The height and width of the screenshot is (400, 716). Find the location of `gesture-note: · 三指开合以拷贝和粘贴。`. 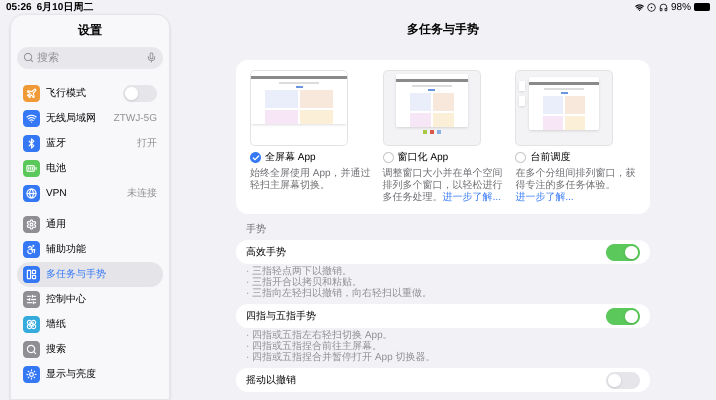

gesture-note: · 三指开合以拷贝和粘贴。 is located at coordinates (304, 282).